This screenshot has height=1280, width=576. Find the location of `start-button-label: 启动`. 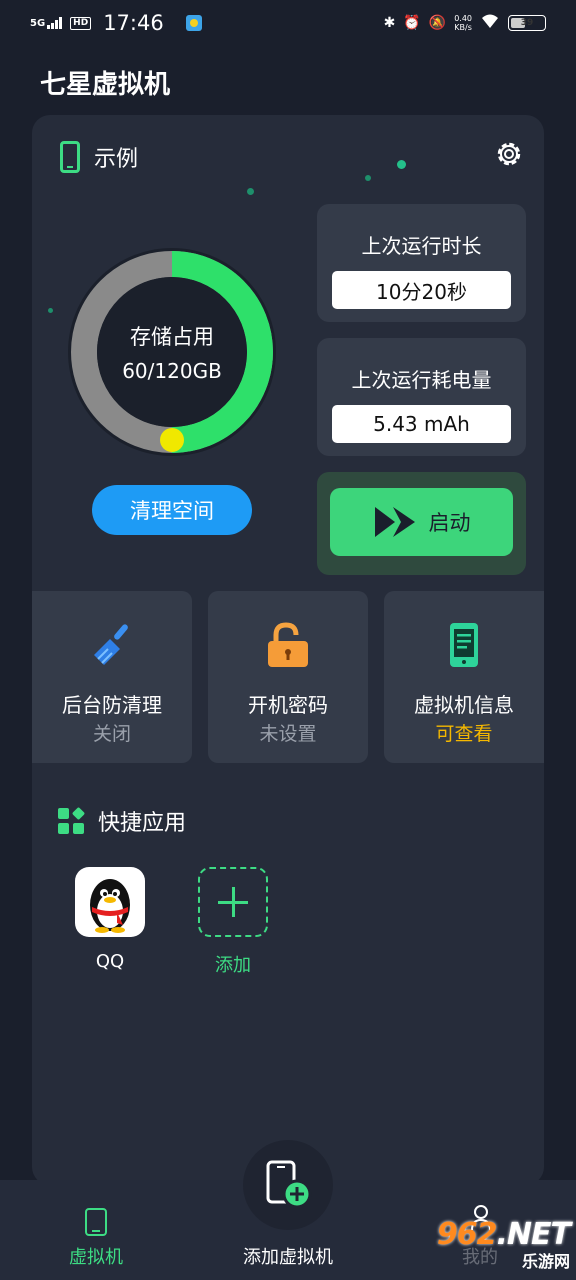

start-button-label: 启动 is located at coordinates (449, 523).